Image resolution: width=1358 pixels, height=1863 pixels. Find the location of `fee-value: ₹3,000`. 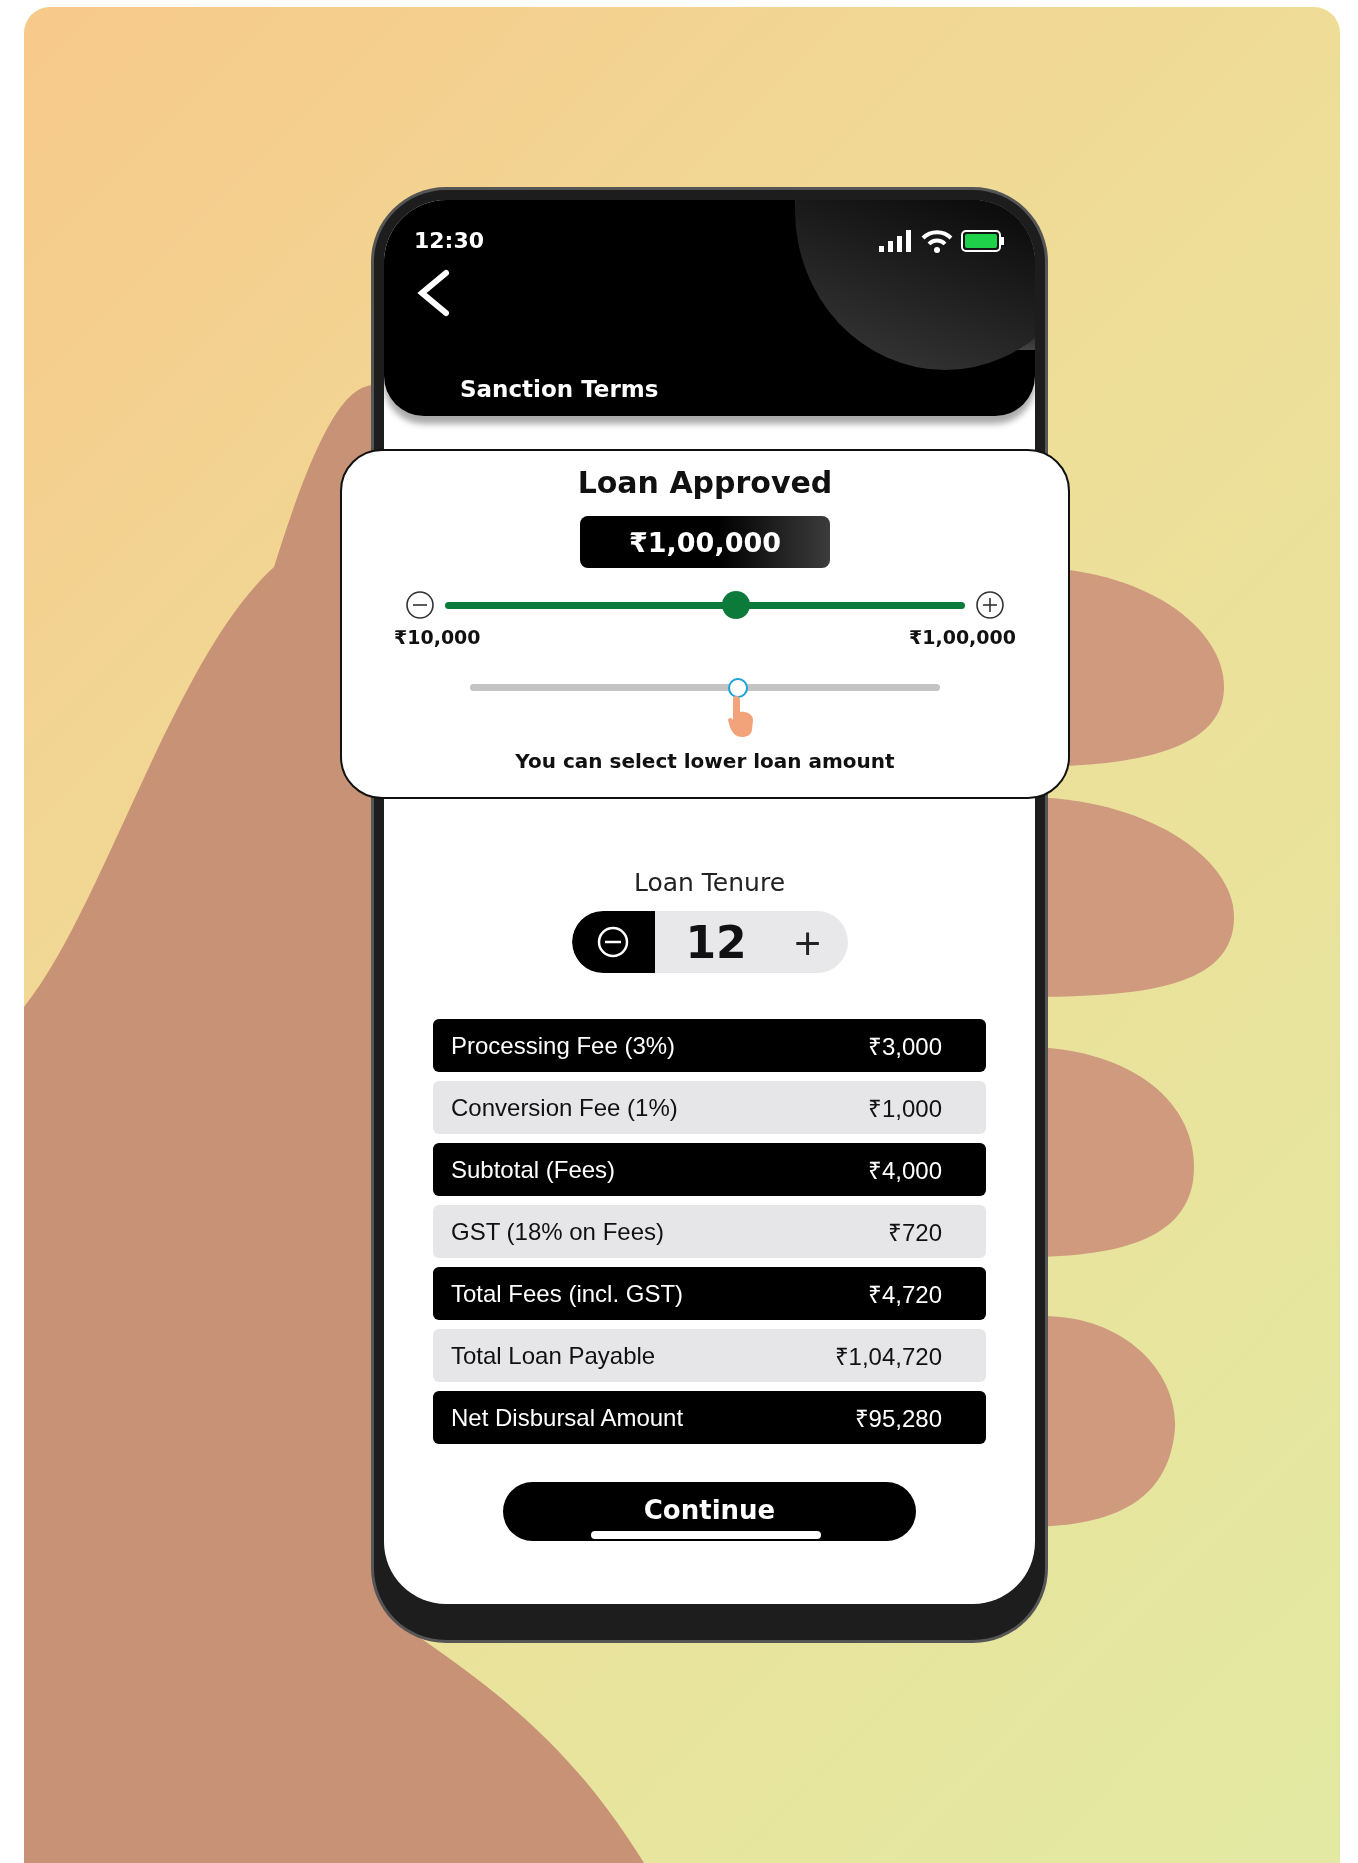

fee-value: ₹3,000 is located at coordinates (904, 1047).